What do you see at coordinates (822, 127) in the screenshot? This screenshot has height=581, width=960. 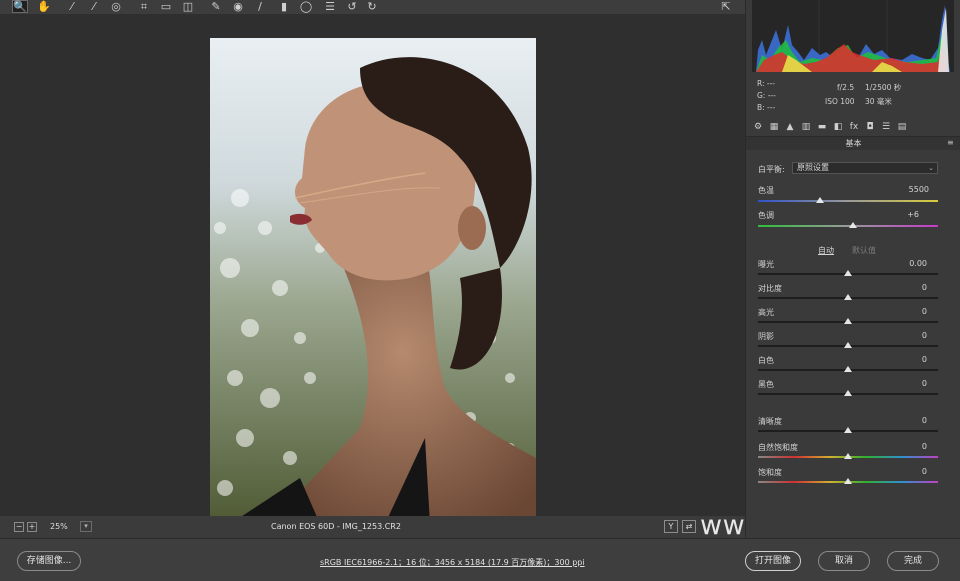 I see `split-toning-tab-icon: ▬` at bounding box center [822, 127].